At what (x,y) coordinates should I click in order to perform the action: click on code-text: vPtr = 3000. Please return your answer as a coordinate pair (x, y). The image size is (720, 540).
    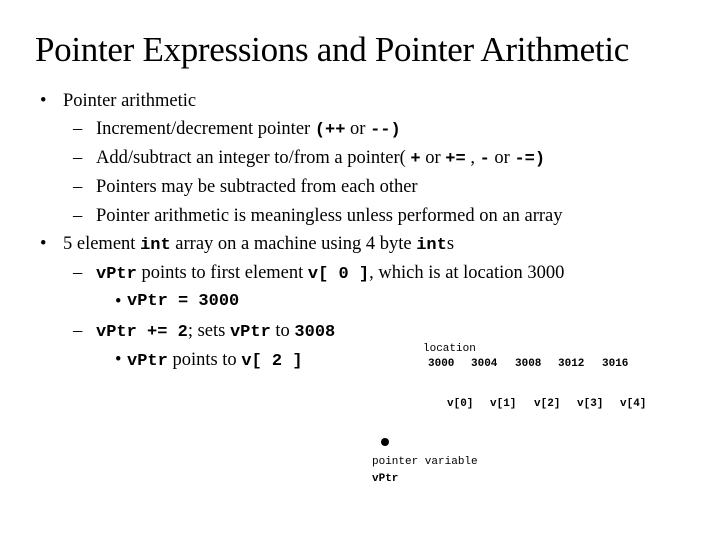
    Looking at the image, I should click on (183, 301).